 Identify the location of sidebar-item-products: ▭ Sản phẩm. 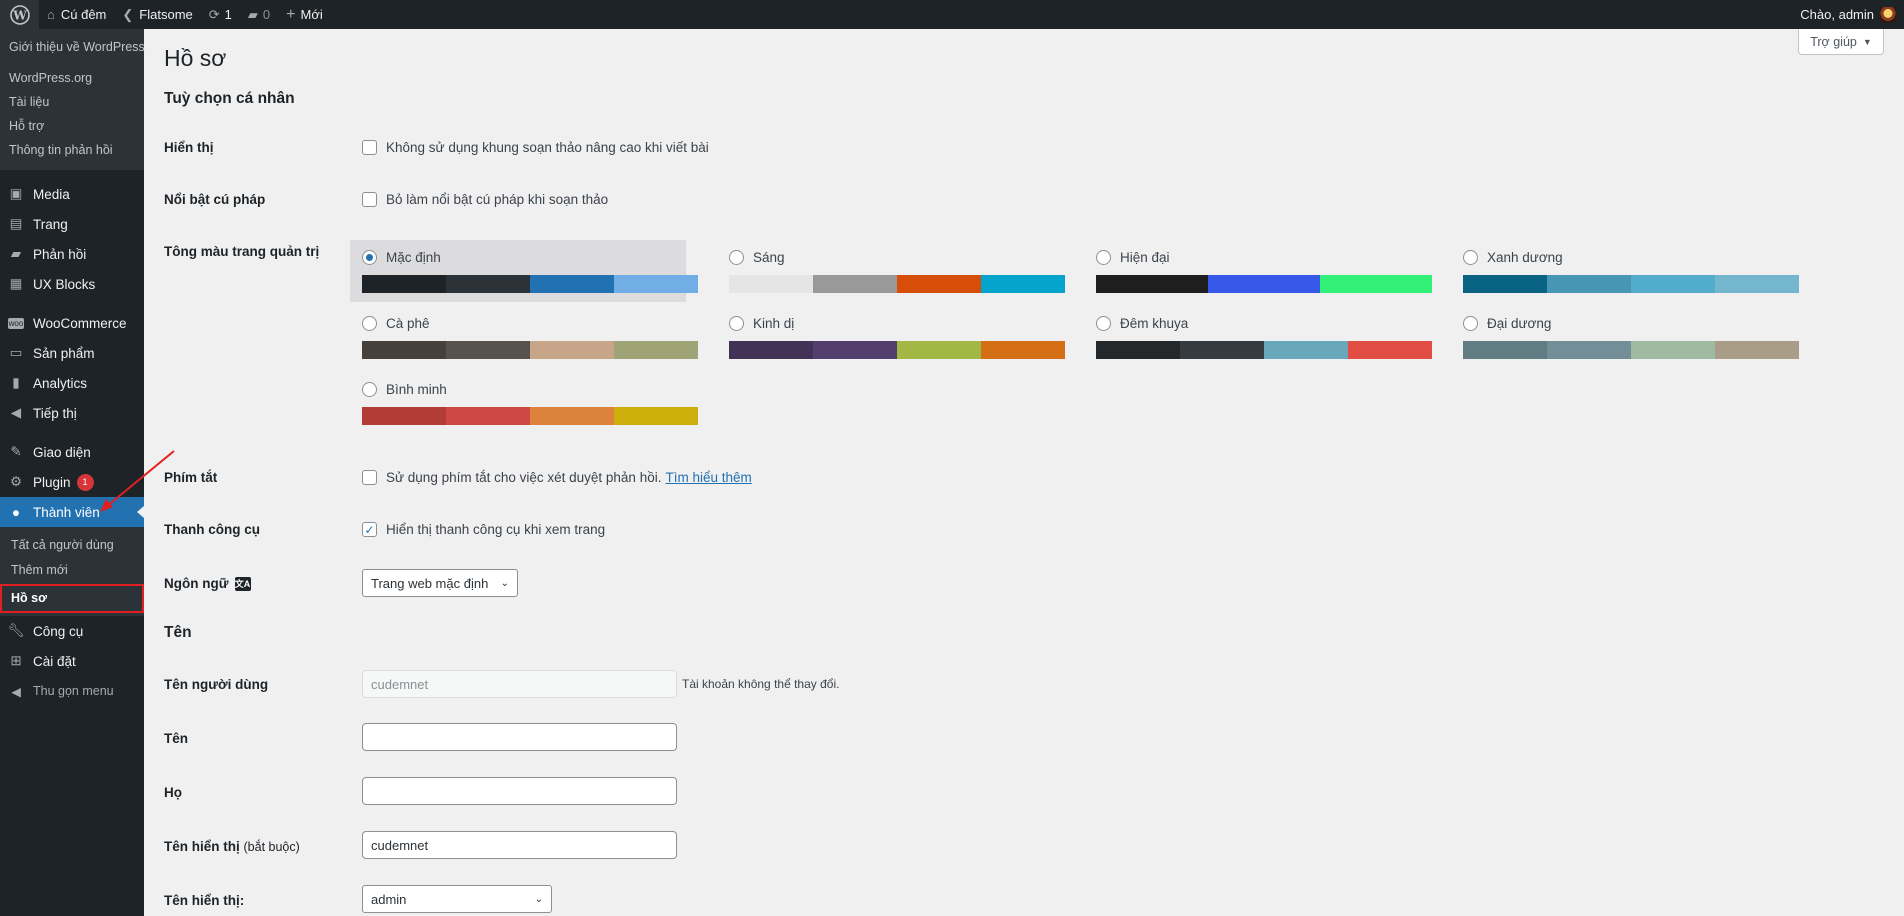
(72, 353).